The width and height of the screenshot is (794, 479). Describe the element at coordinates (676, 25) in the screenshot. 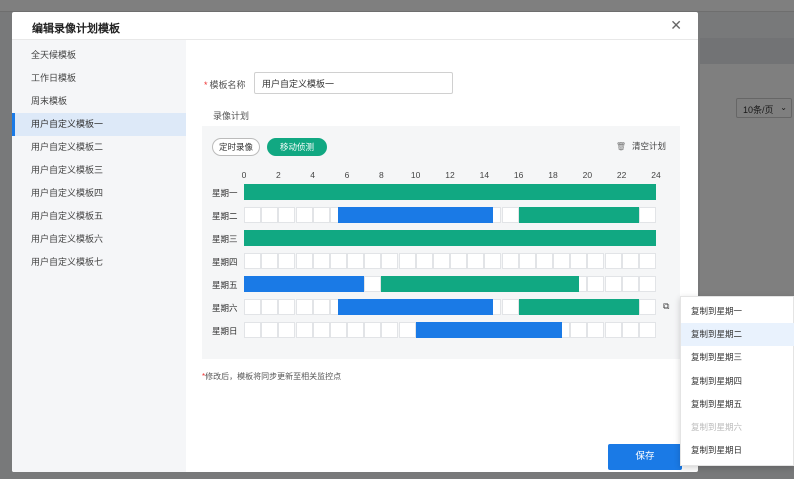

I see `close-icon: ✕` at that location.